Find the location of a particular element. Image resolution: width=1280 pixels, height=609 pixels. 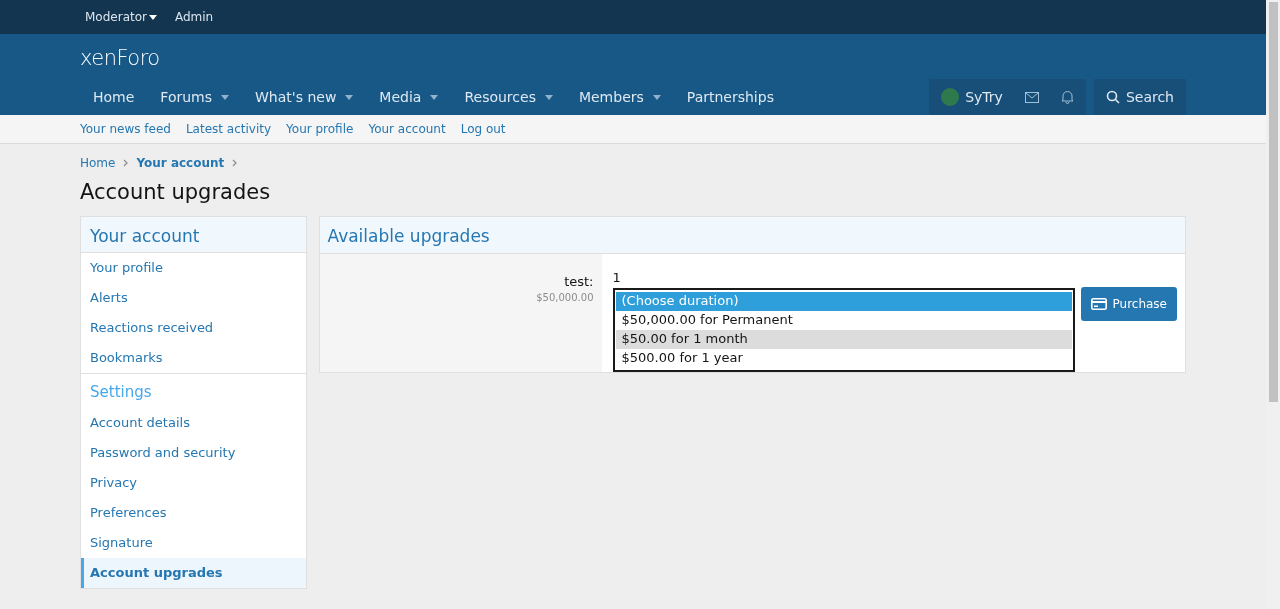

sidebar-item: Your profile is located at coordinates (193, 268).